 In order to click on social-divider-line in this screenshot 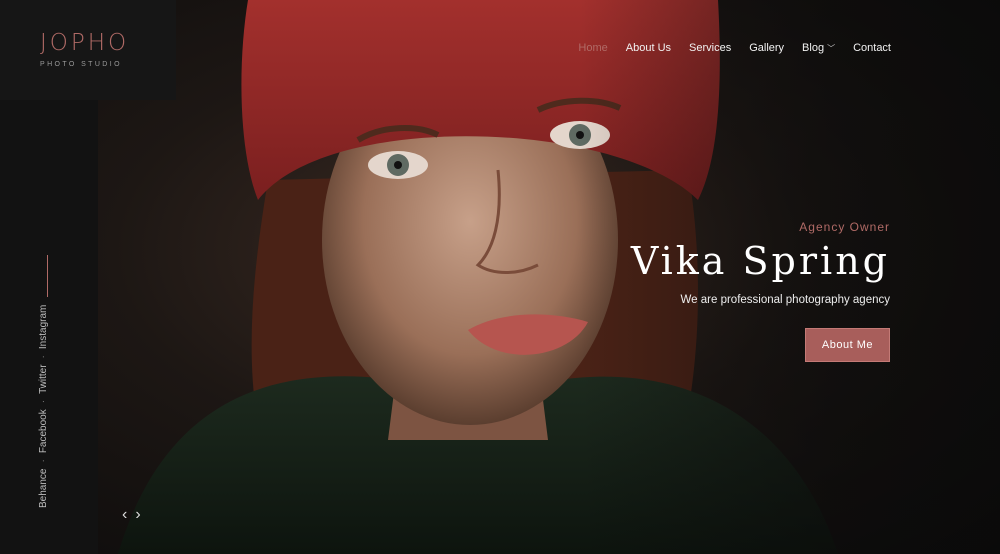, I will do `click(47, 276)`.